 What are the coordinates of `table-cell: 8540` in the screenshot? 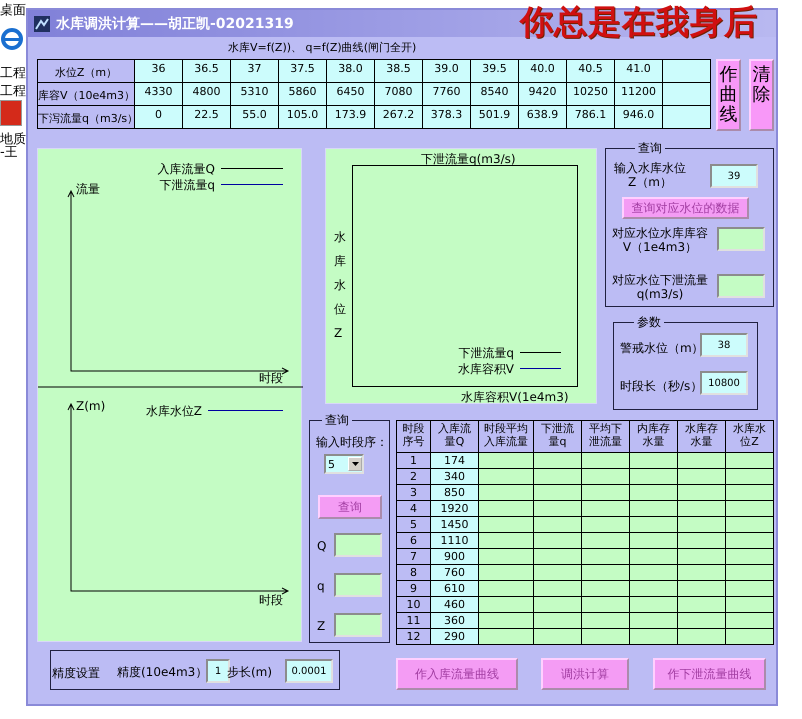 It's located at (495, 94).